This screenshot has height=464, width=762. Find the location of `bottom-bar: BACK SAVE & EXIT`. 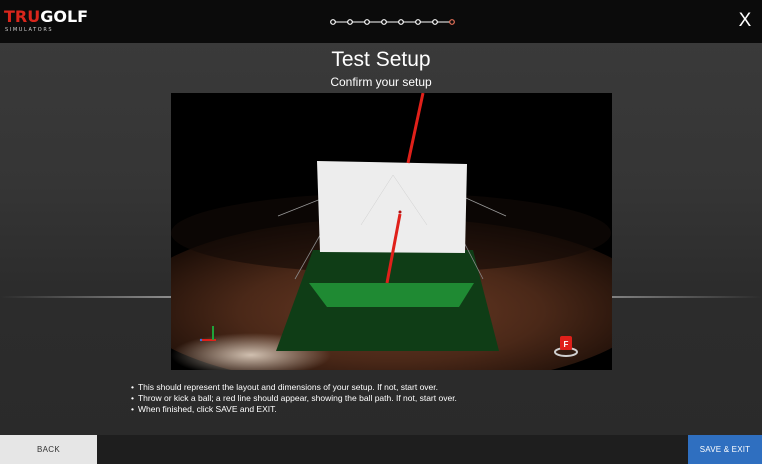

bottom-bar: BACK SAVE & EXIT is located at coordinates (381, 449).